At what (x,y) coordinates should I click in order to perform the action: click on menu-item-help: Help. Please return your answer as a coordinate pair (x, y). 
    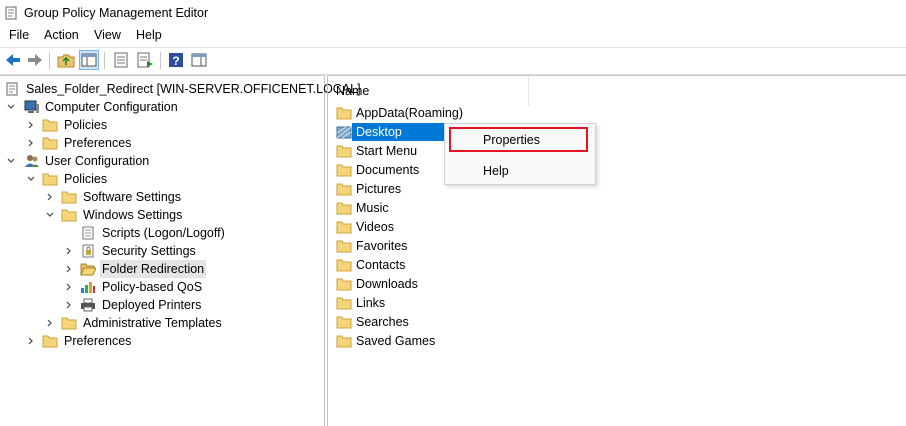
    Looking at the image, I should click on (520, 171).